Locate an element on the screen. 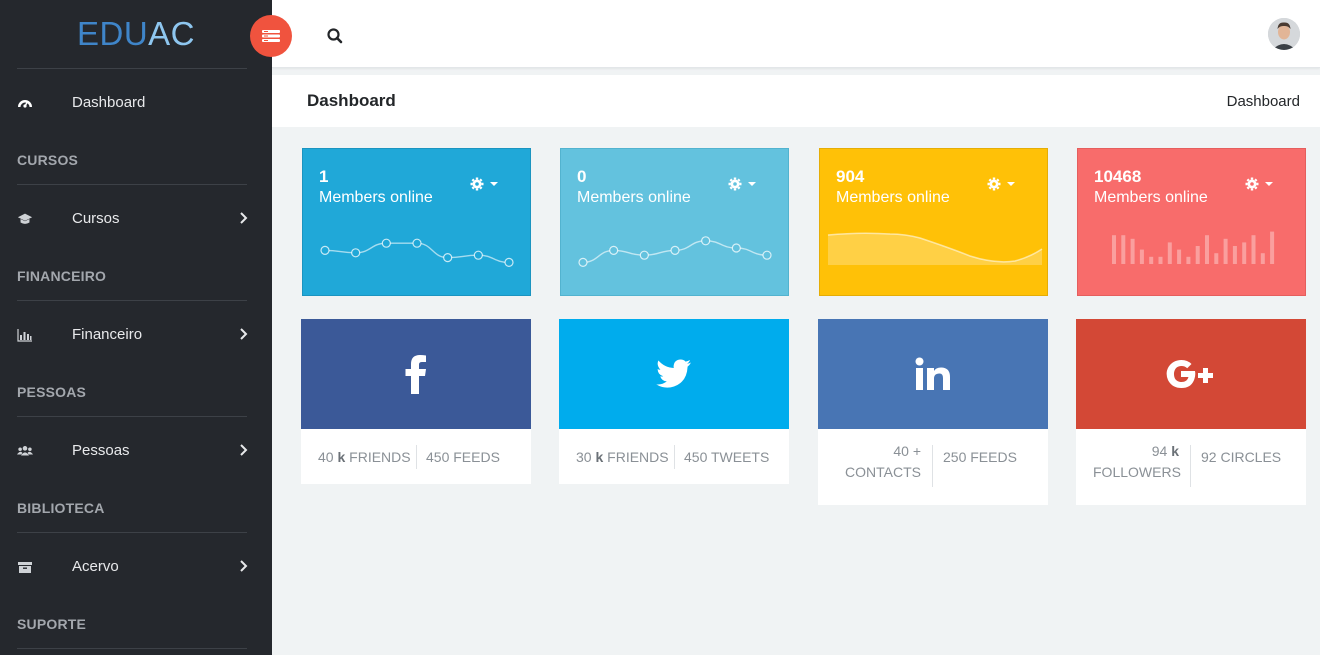 The width and height of the screenshot is (1320, 655). facebook-icon is located at coordinates (415, 374).